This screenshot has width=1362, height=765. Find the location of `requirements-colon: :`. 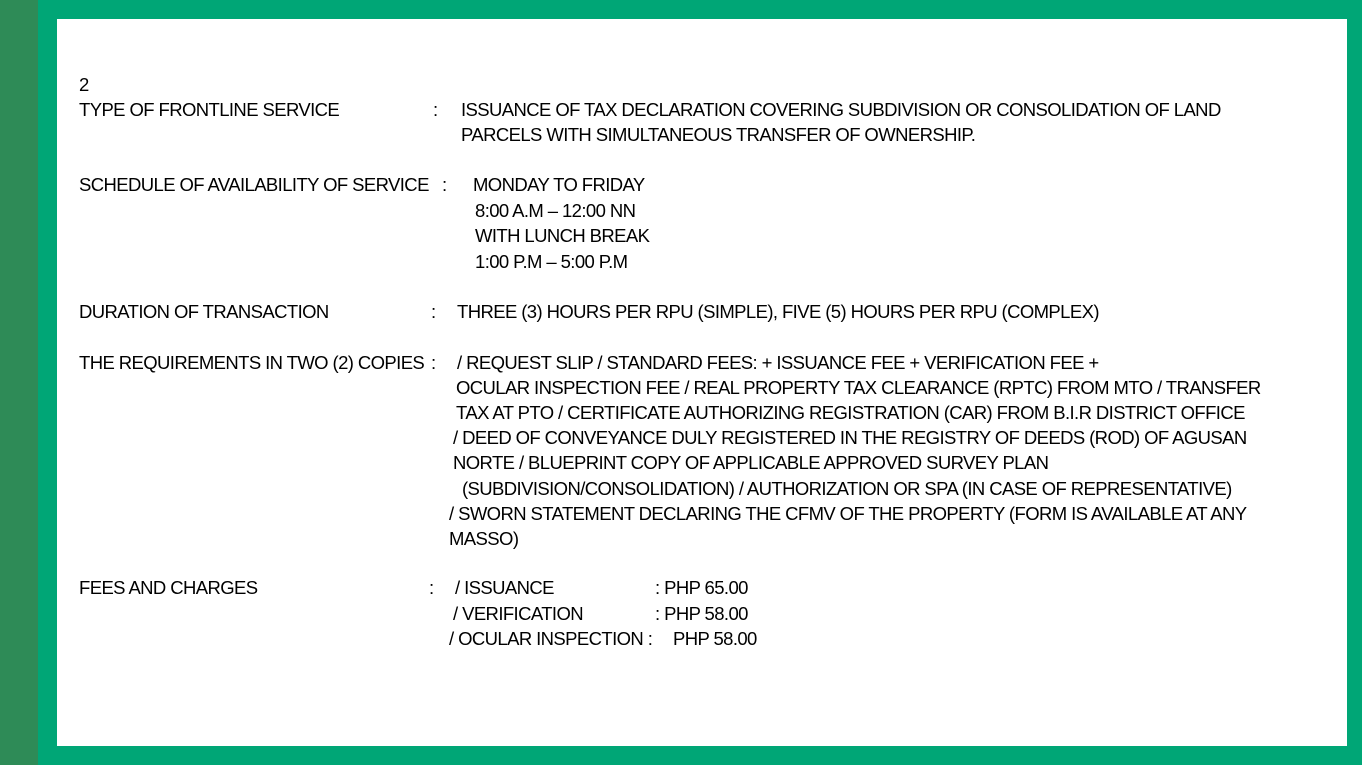

requirements-colon: : is located at coordinates (433, 362).